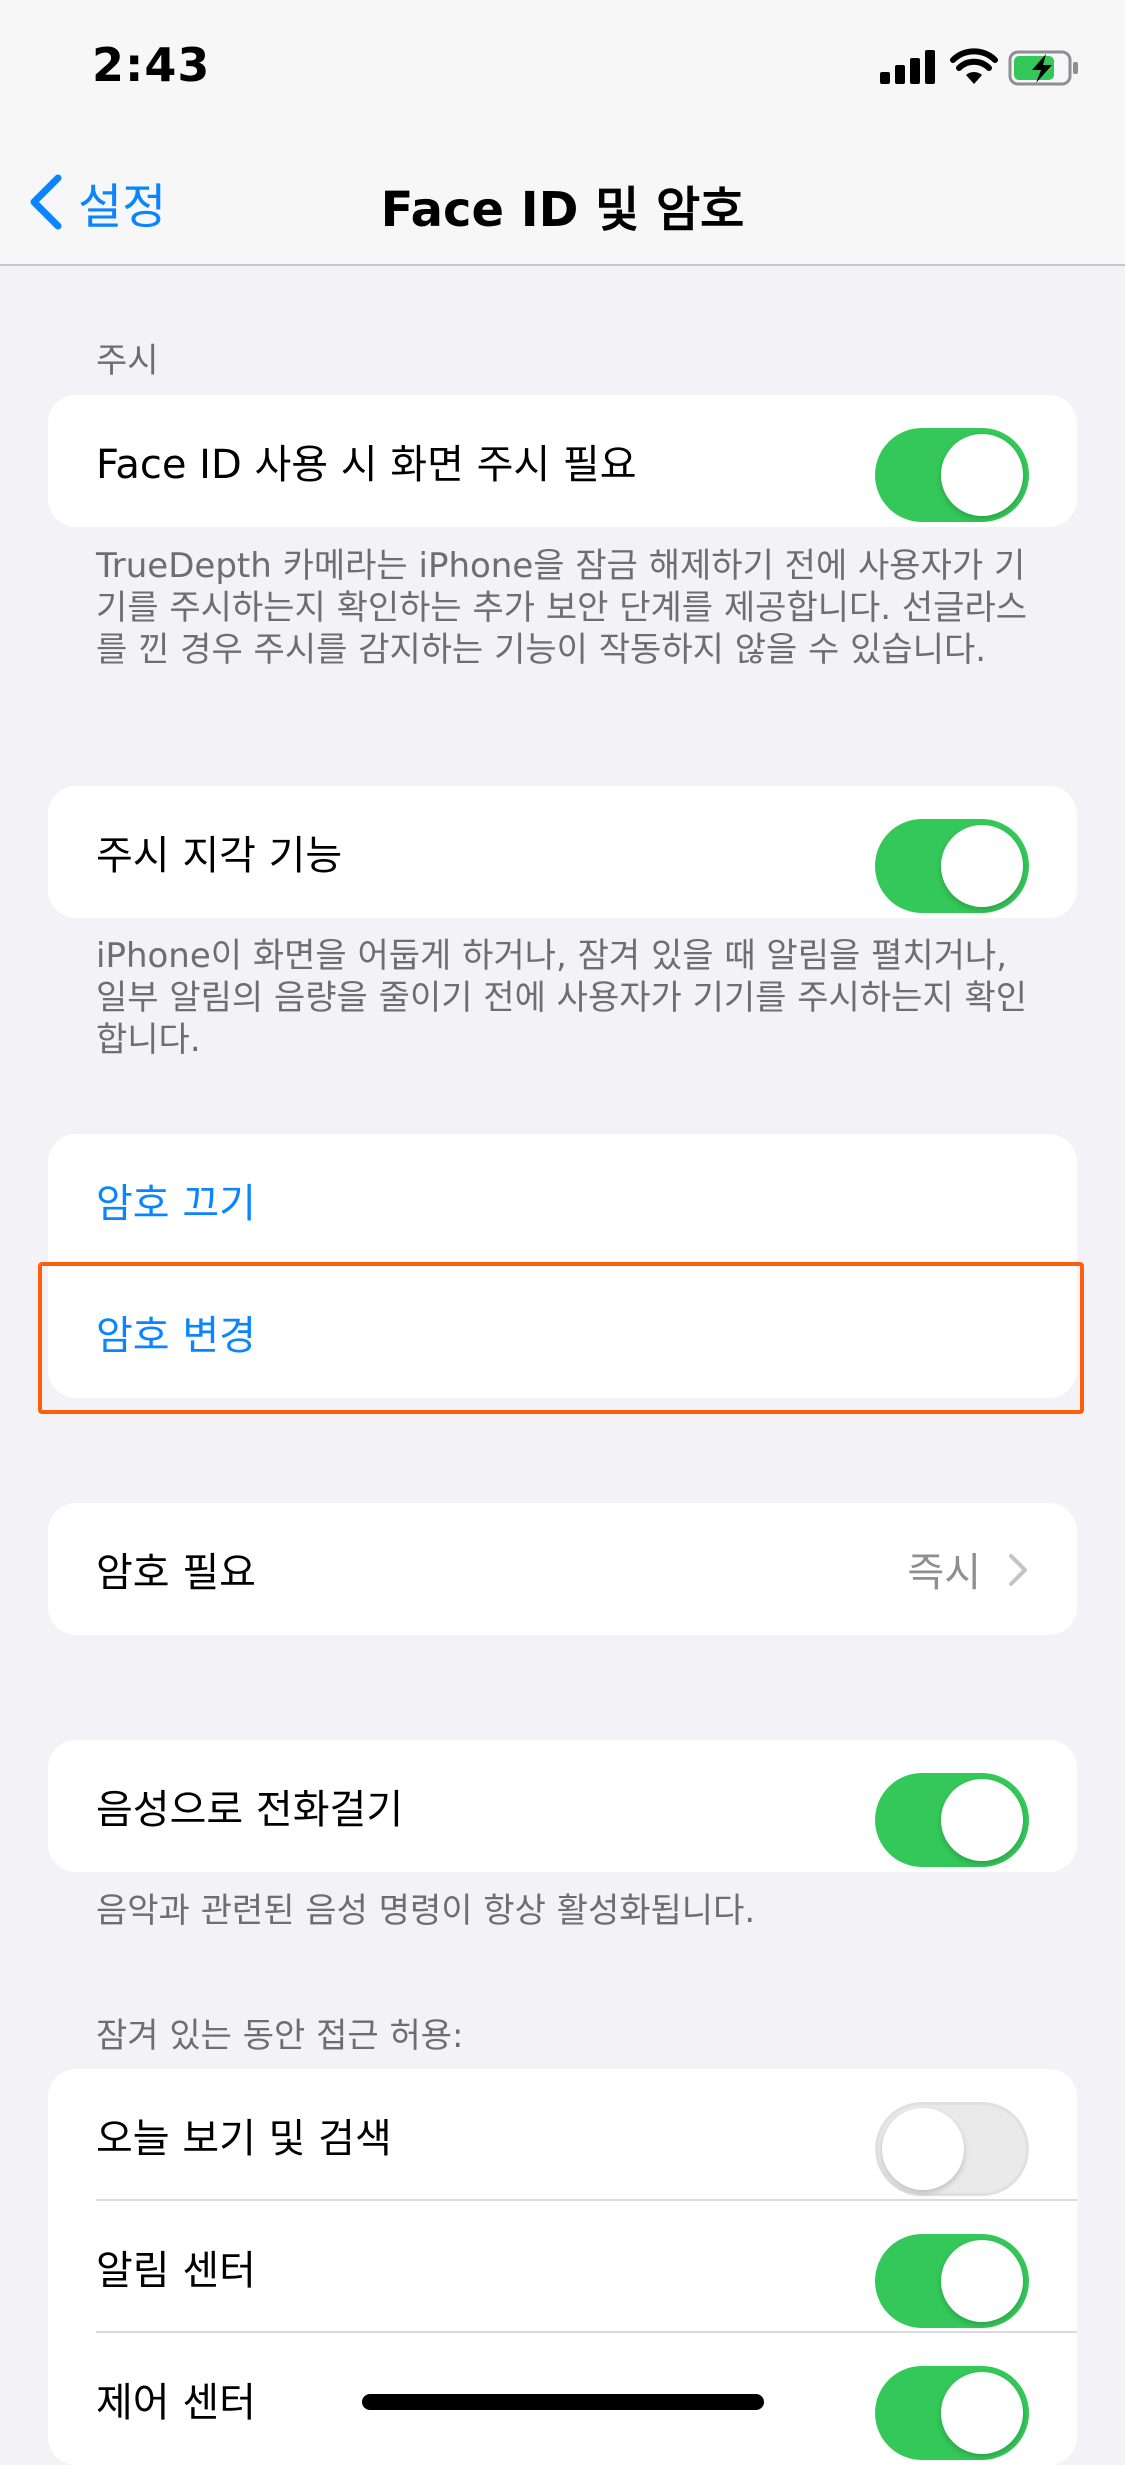  Describe the element at coordinates (561, 1338) in the screenshot. I see `change-passcode-highlight` at that location.